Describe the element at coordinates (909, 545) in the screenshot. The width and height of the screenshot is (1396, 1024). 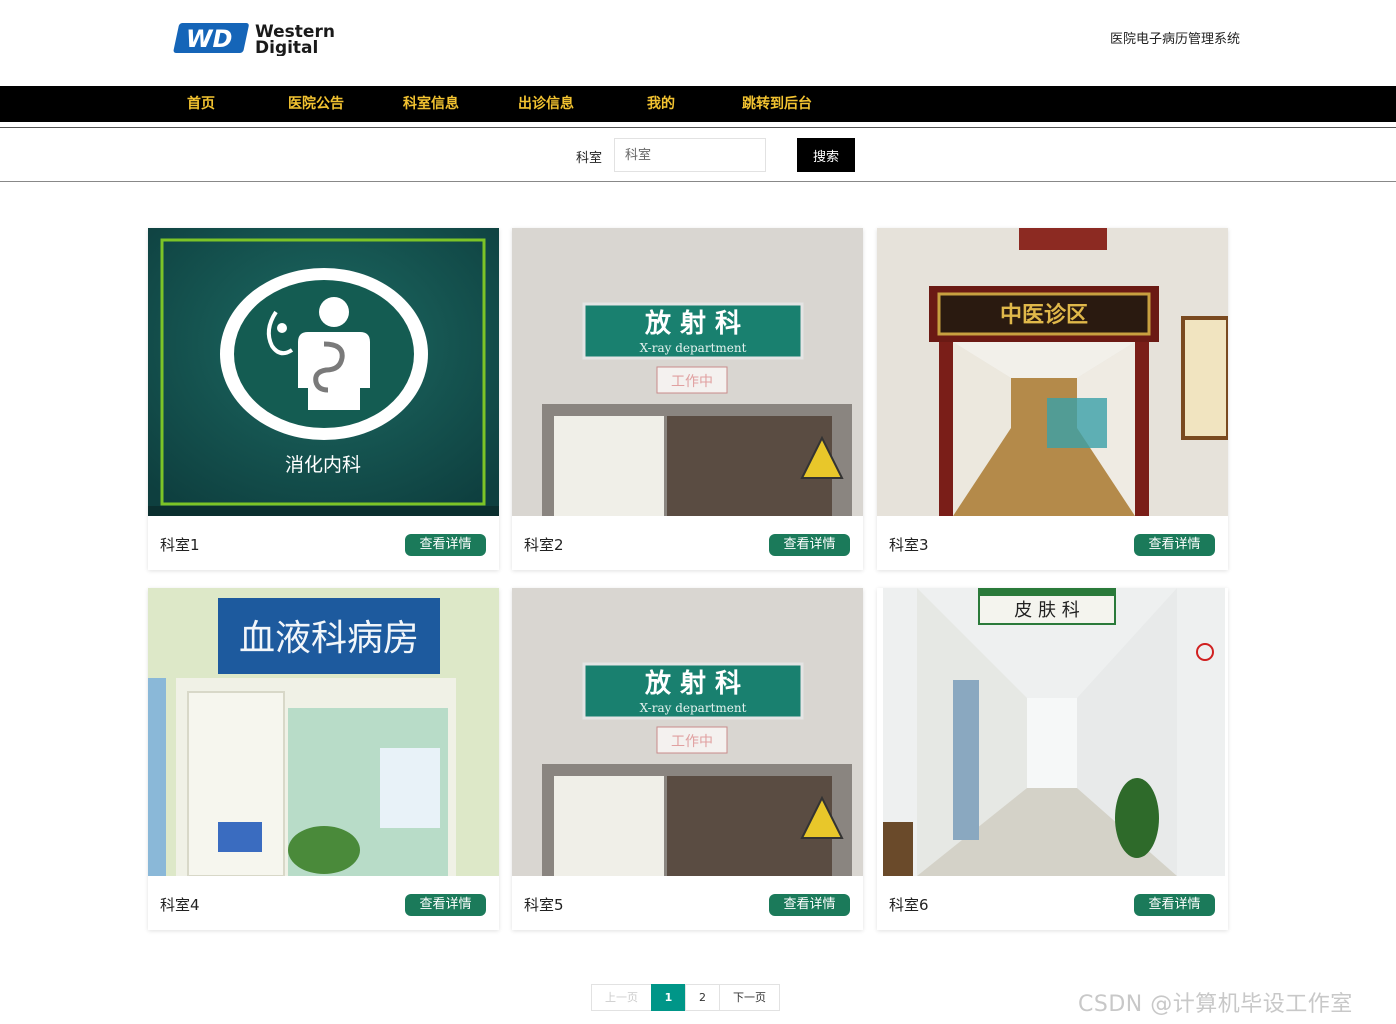
I see `department-name: 科室3` at that location.